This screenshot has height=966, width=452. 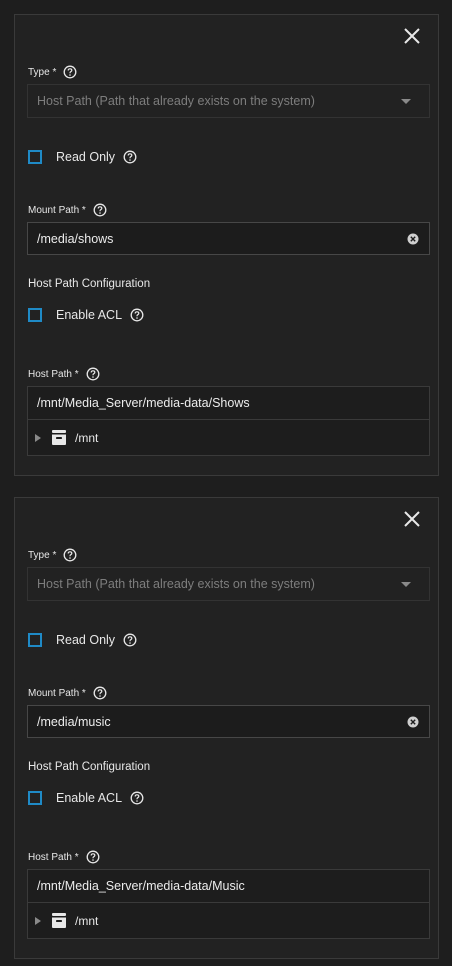 I want to click on host-path-input: /mnt/Media_Server/media-data/Music, so click(x=228, y=886).